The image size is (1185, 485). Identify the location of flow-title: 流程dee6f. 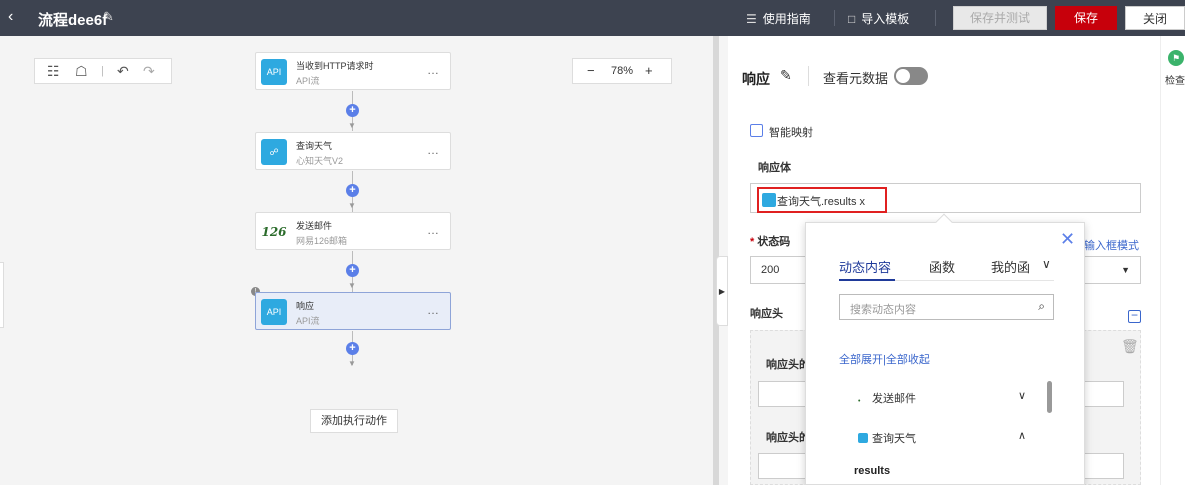
(73, 20).